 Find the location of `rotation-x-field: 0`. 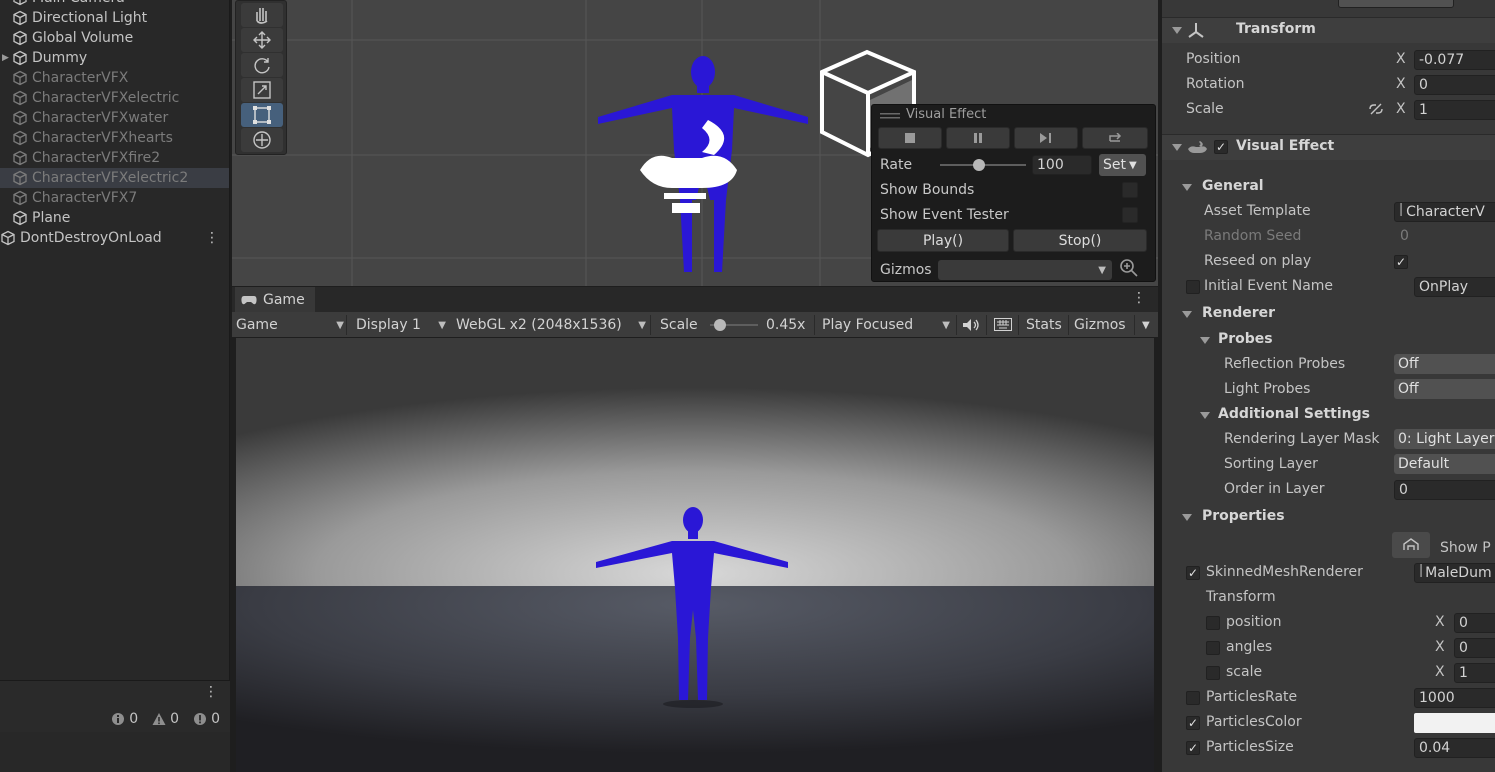

rotation-x-field: 0 is located at coordinates (1454, 85).